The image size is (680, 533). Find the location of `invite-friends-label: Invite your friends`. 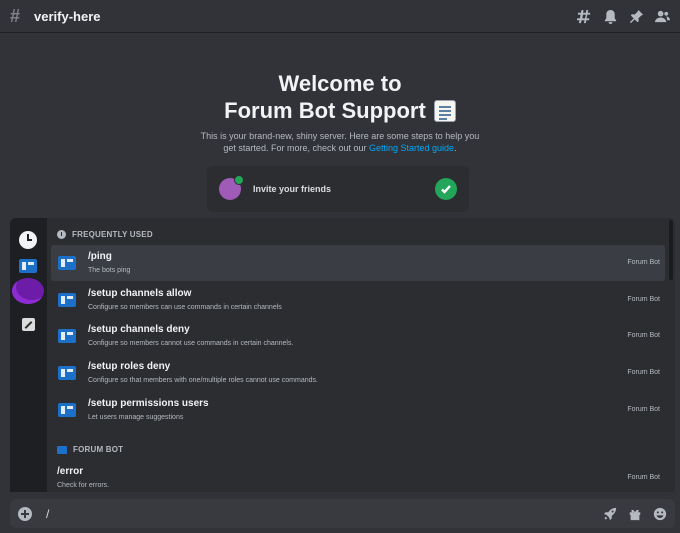

invite-friends-label: Invite your friends is located at coordinates (292, 189).